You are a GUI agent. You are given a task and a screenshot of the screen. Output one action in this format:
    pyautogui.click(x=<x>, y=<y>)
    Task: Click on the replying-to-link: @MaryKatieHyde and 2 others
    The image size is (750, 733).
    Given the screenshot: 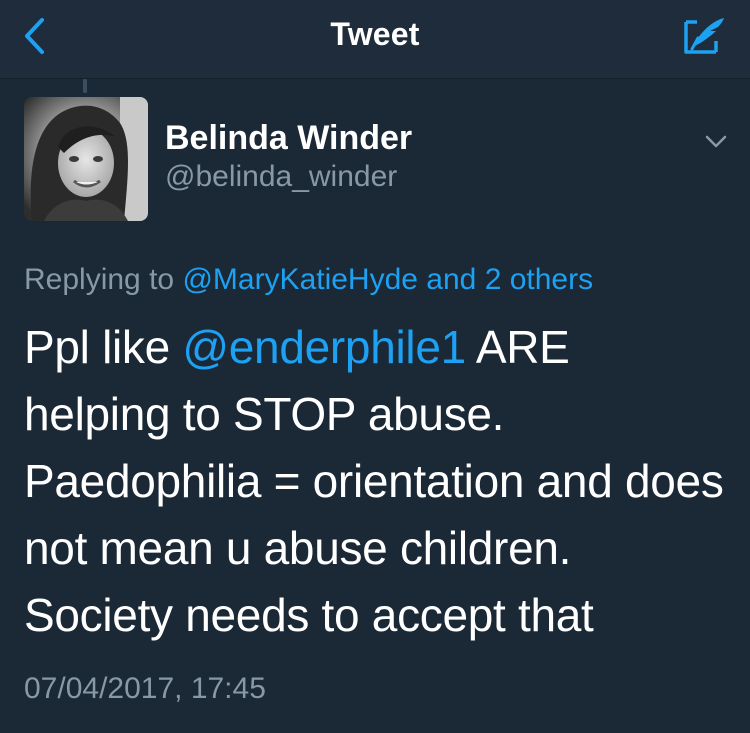 What is the action you would take?
    pyautogui.click(x=387, y=279)
    